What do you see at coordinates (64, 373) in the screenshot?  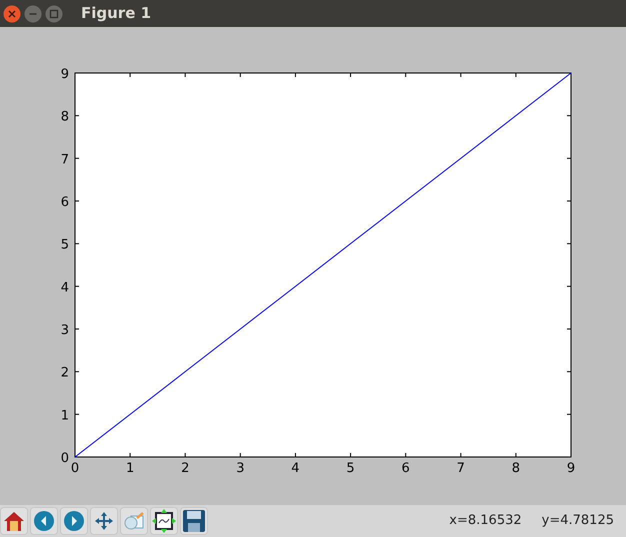 I see `y-tick-label: 2` at bounding box center [64, 373].